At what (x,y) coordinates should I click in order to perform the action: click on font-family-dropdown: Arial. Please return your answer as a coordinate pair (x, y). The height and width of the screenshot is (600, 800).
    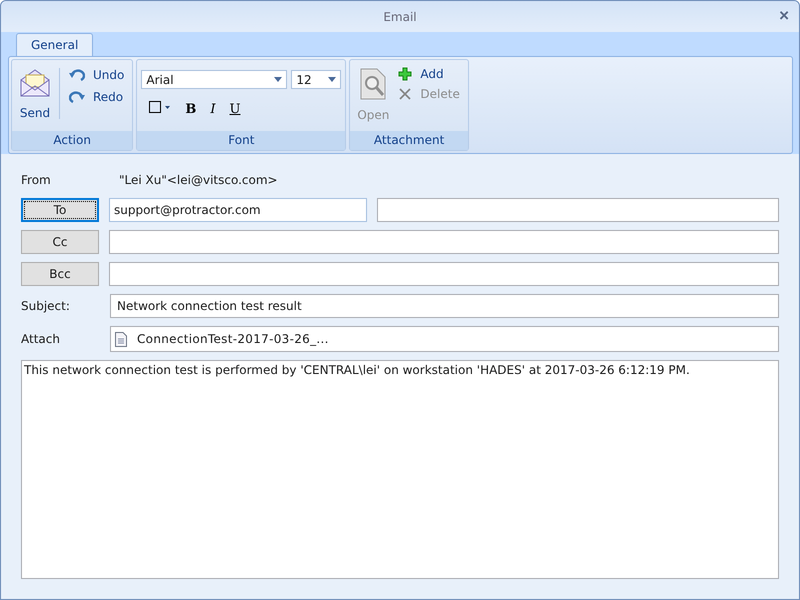
    Looking at the image, I should click on (214, 79).